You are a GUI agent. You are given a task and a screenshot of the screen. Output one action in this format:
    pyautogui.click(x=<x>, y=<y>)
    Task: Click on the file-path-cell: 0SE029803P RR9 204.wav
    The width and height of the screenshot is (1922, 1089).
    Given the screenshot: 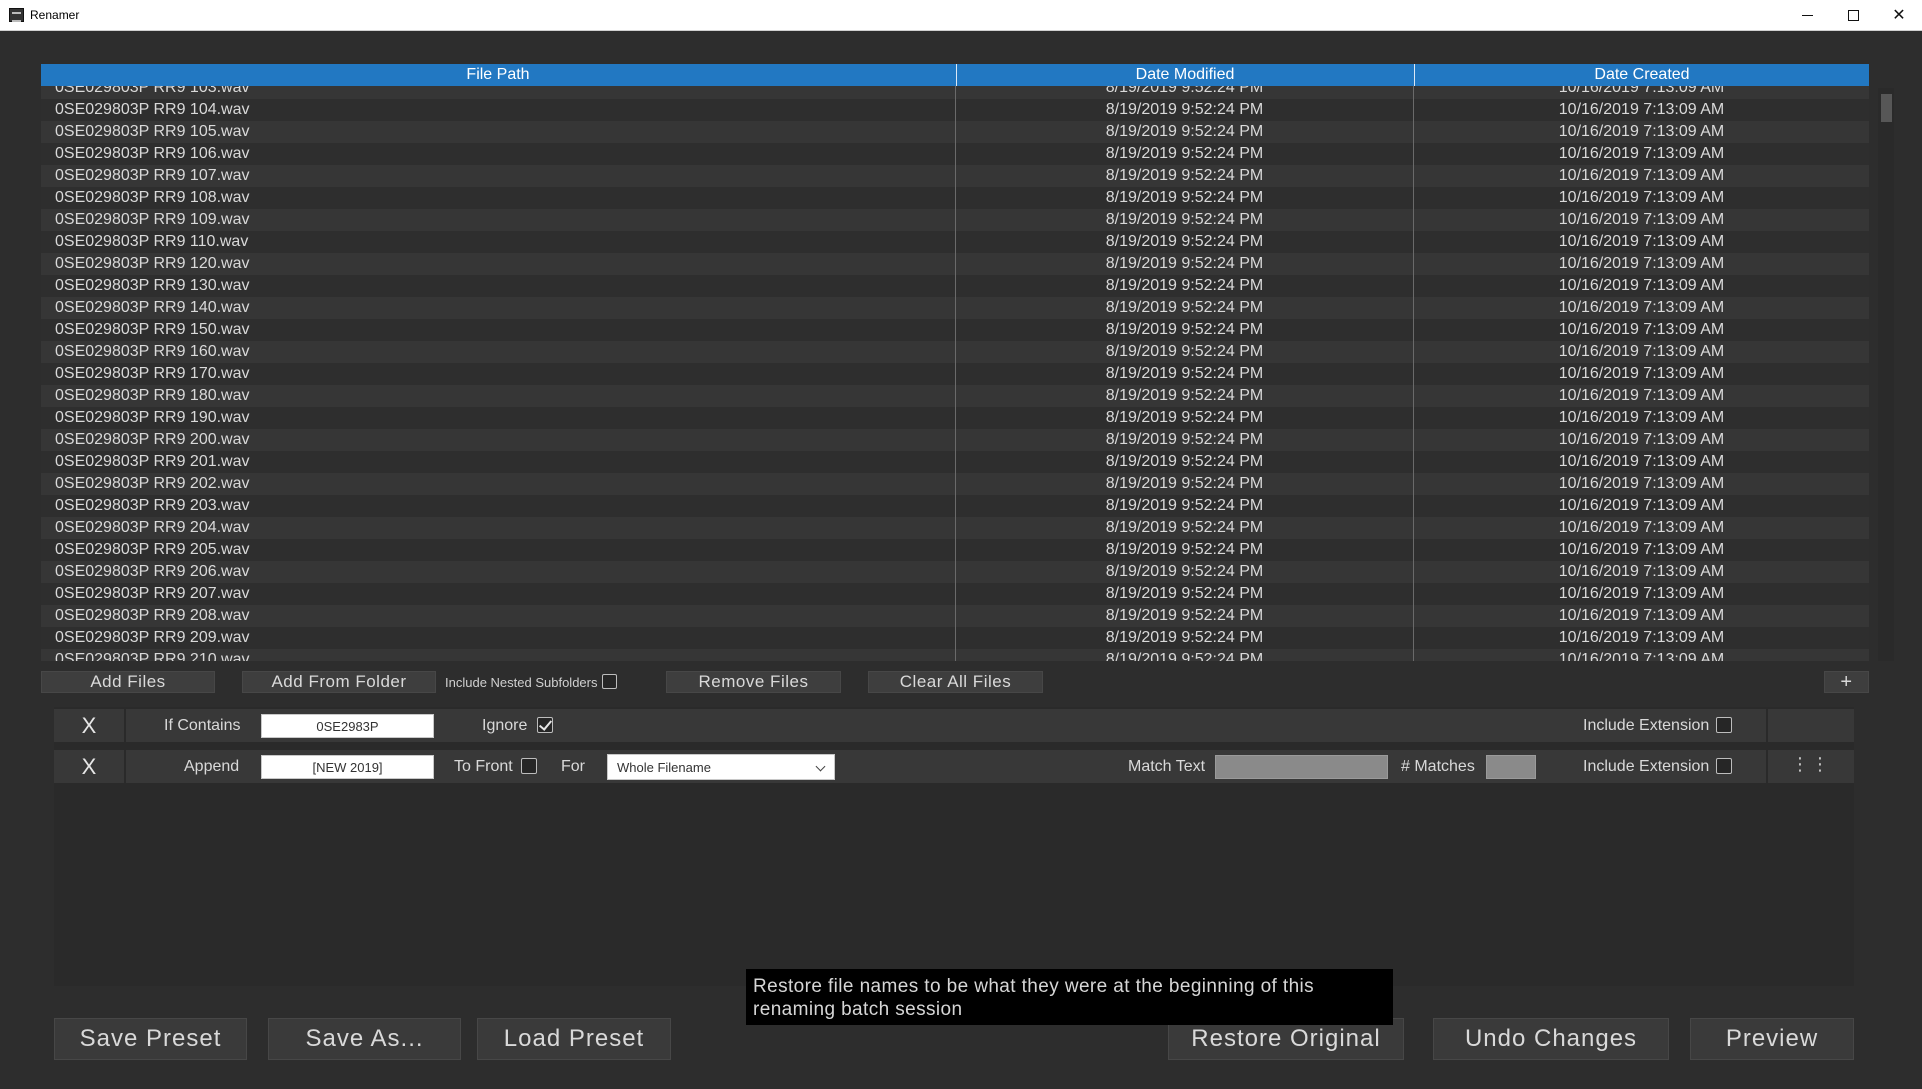 What is the action you would take?
    pyautogui.click(x=152, y=527)
    